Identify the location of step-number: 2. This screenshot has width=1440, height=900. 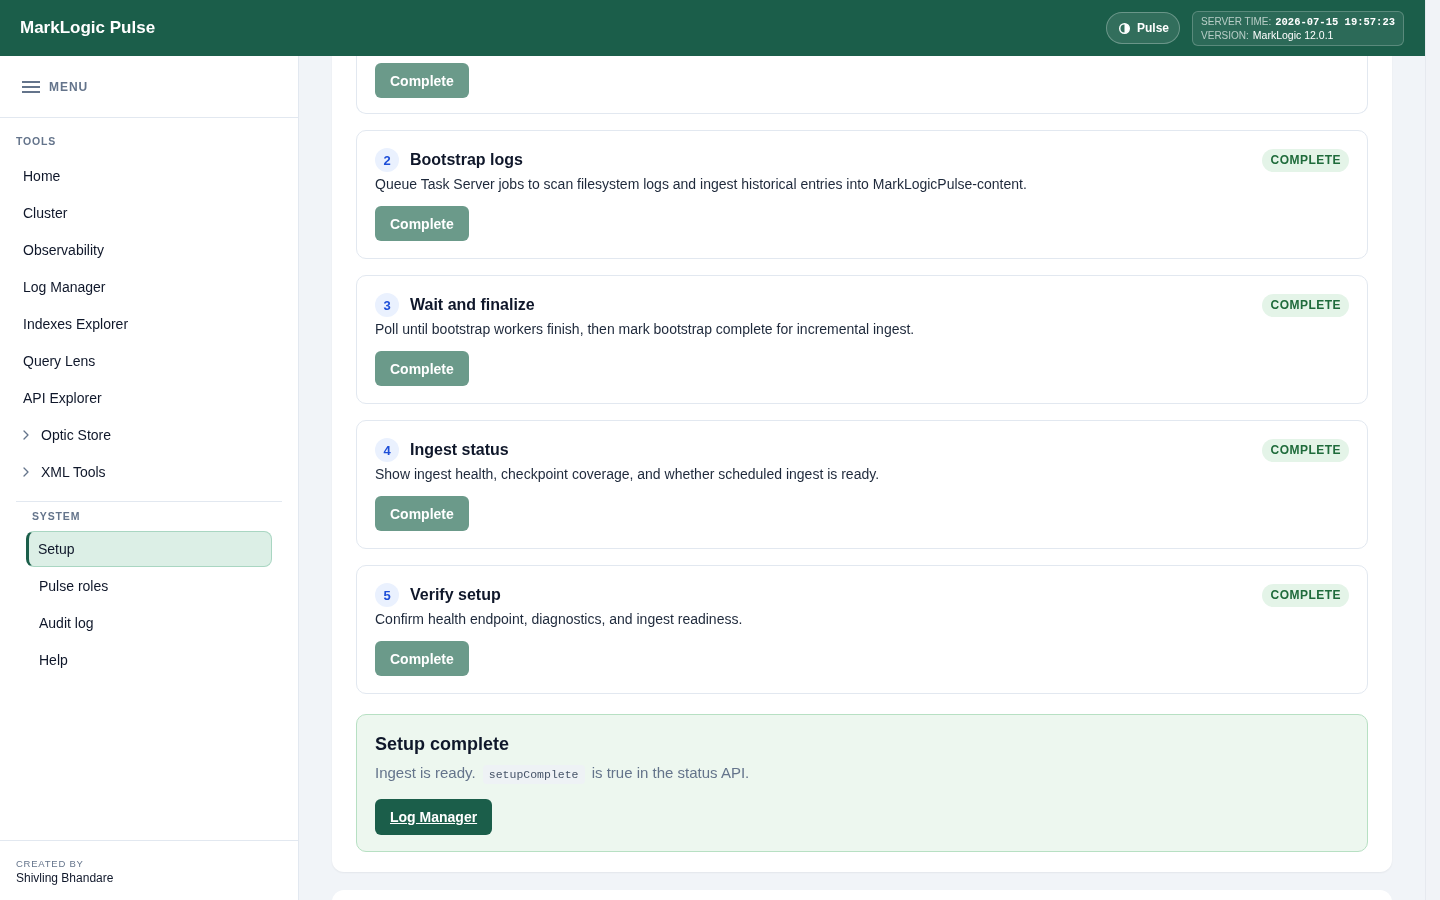
(387, 160).